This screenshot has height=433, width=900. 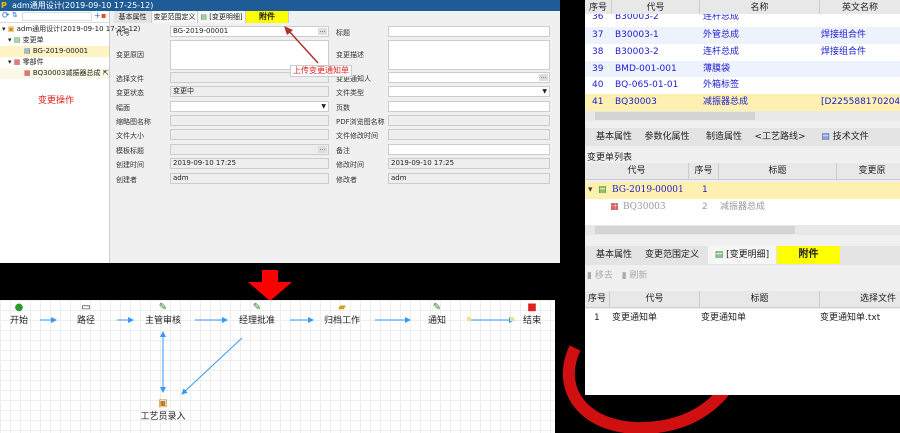 What do you see at coordinates (780, 137) in the screenshot?
I see `tab-process-route: <工艺路线>` at bounding box center [780, 137].